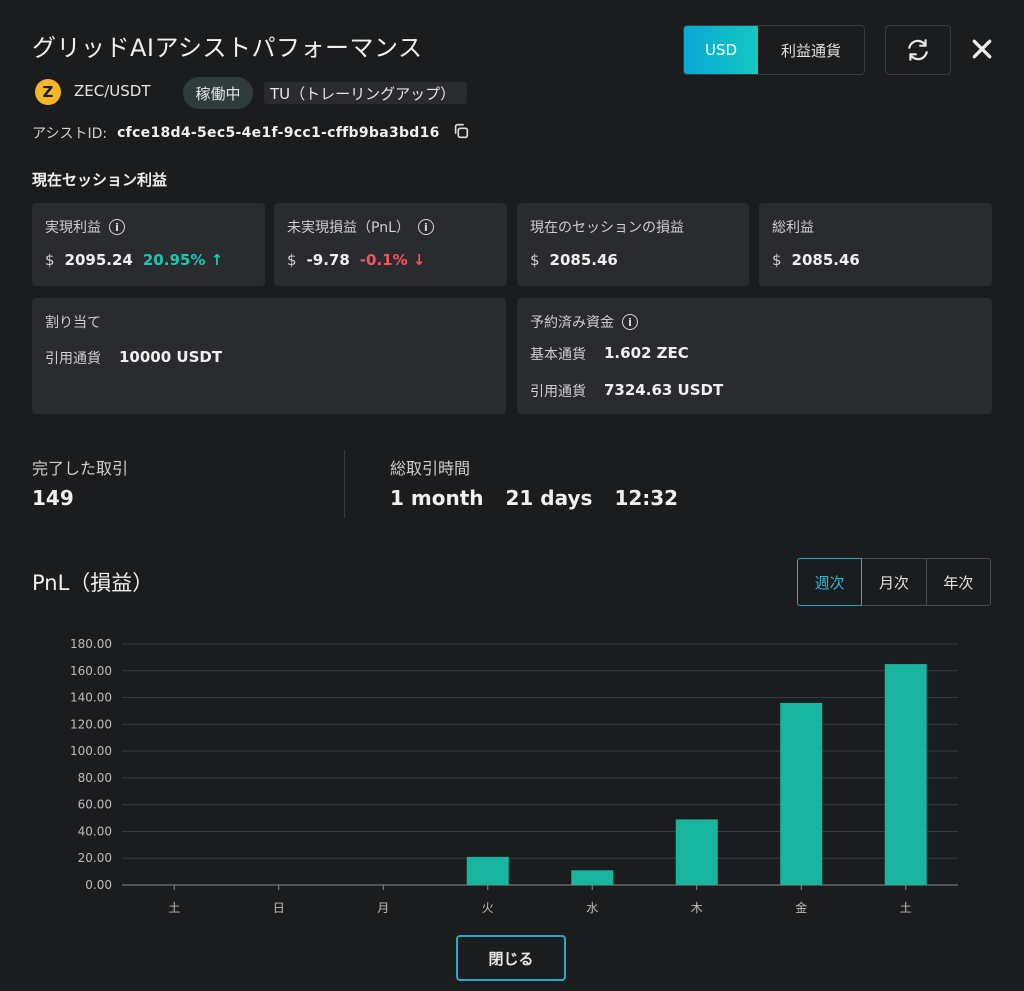  Describe the element at coordinates (217, 260) in the screenshot. I see `arrow-up-icon: ↑` at that location.